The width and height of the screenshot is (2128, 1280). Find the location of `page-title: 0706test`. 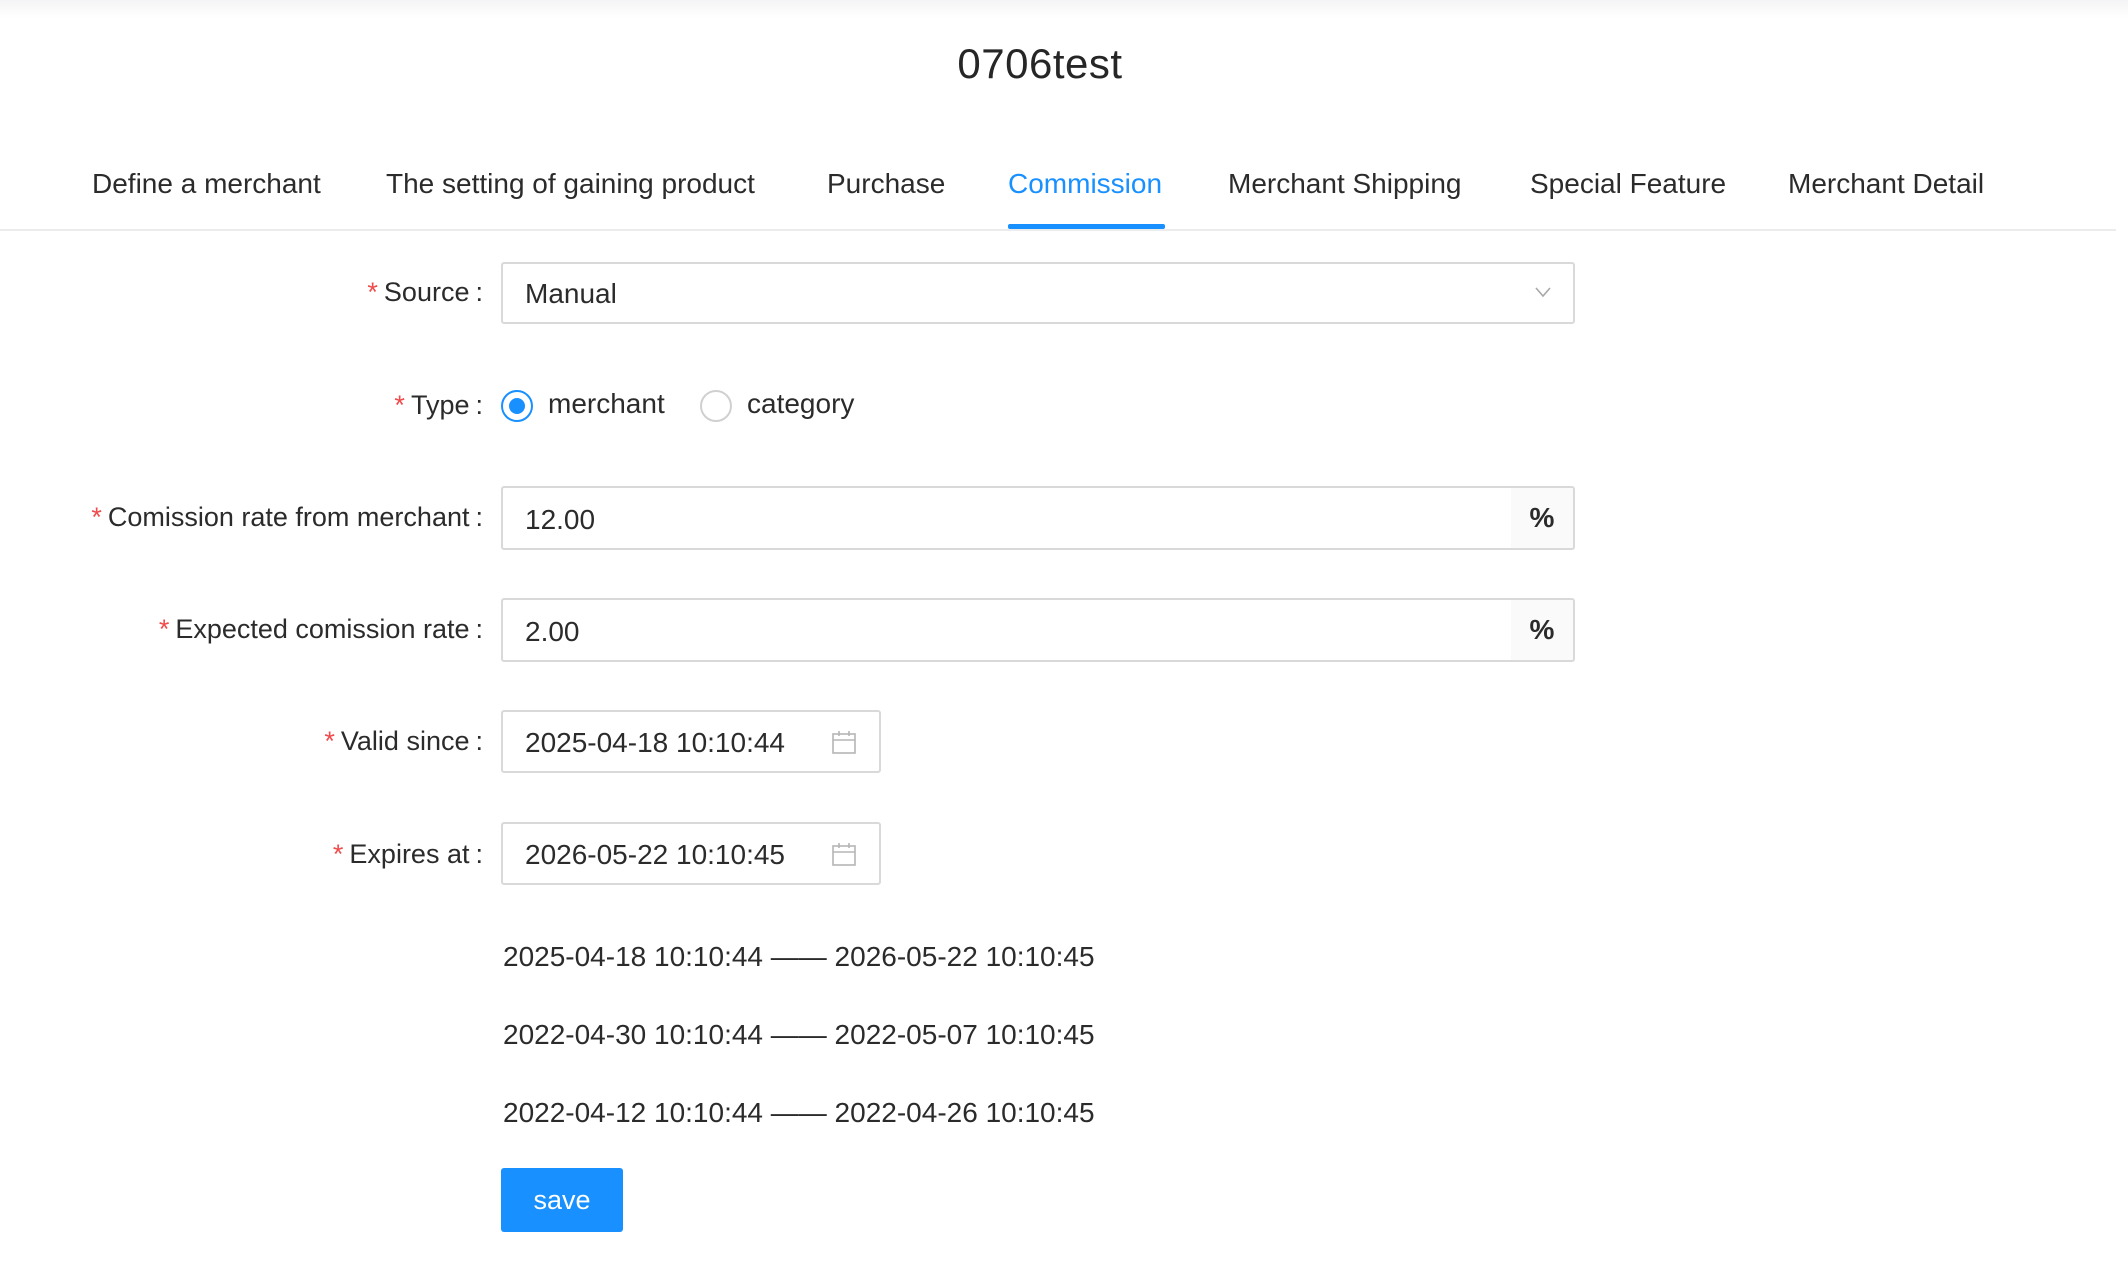

page-title: 0706test is located at coordinates (1040, 63).